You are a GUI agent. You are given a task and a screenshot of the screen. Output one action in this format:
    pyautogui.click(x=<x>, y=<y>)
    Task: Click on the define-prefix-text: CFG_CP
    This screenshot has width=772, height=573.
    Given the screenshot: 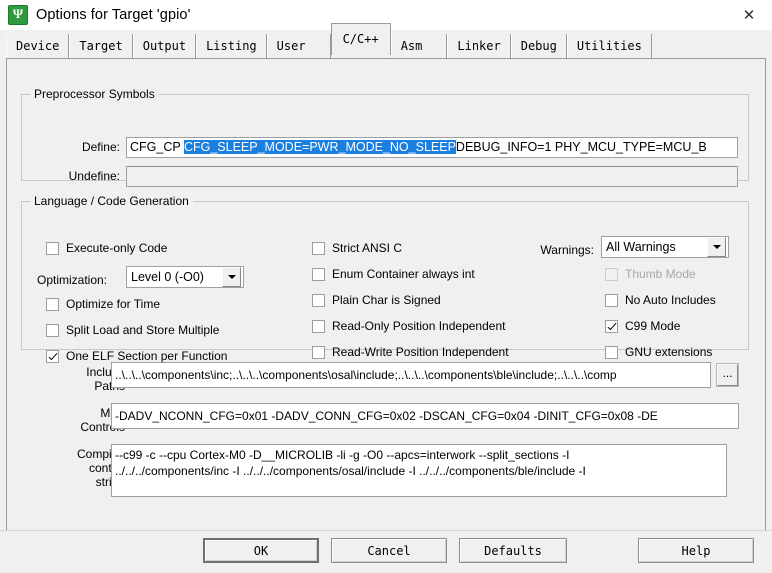 What is the action you would take?
    pyautogui.click(x=157, y=147)
    